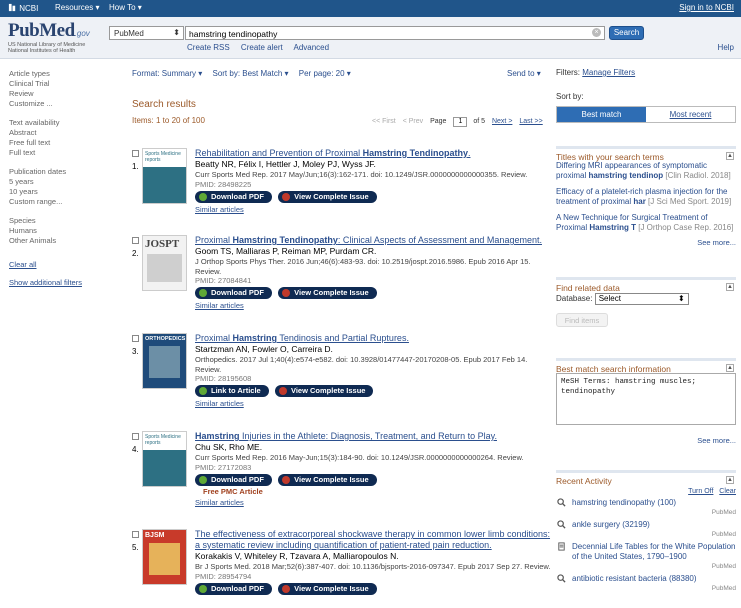 The width and height of the screenshot is (741, 608). I want to click on sort-most-recent-button: Most recent, so click(690, 114).